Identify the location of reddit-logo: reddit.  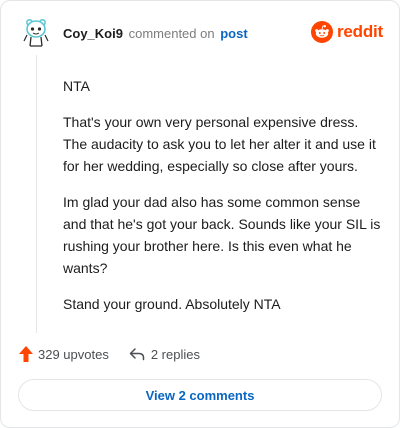
(346, 32).